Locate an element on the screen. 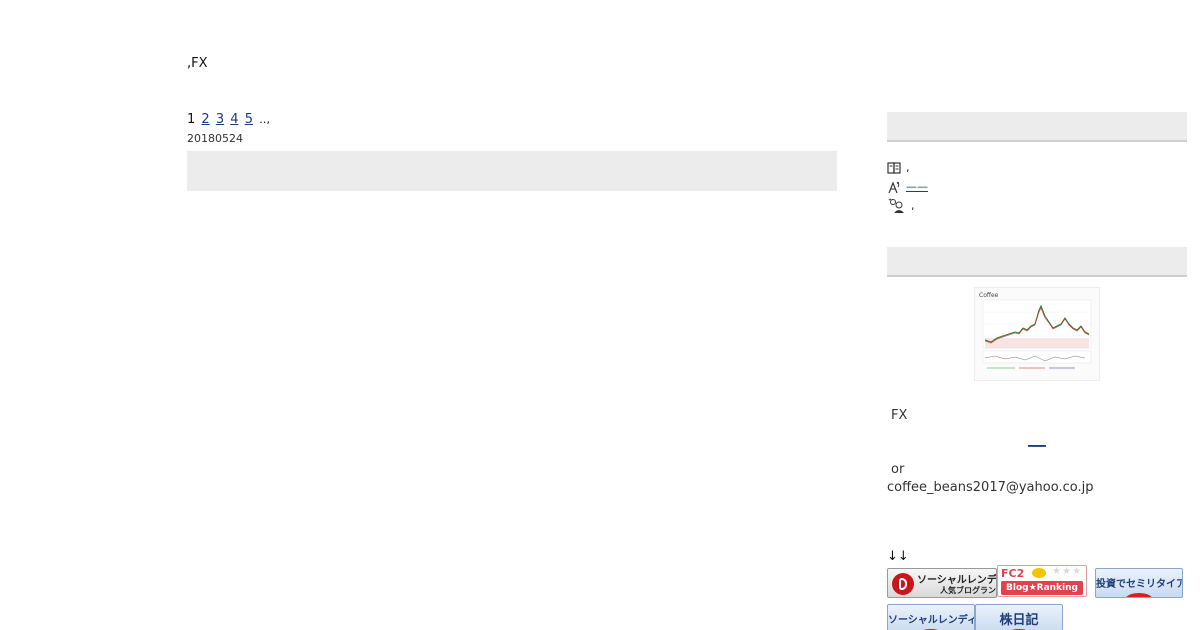 The height and width of the screenshot is (630, 1200). chart-thumb-title: Coffee is located at coordinates (989, 295).